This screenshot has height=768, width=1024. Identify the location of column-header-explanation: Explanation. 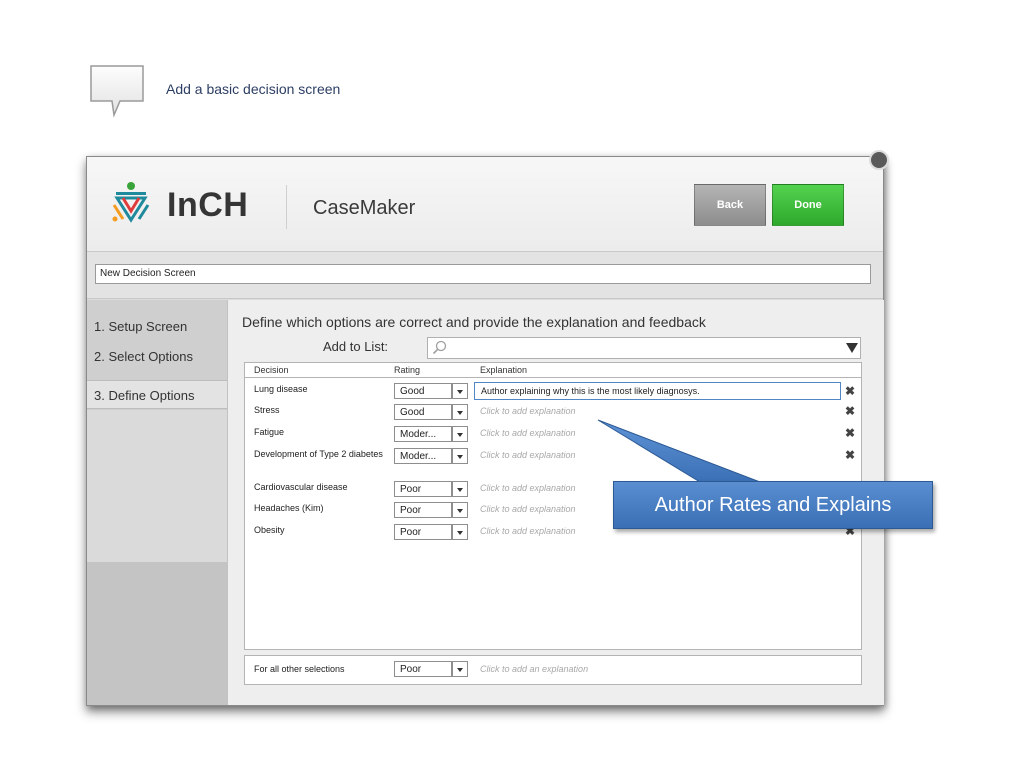
(504, 370).